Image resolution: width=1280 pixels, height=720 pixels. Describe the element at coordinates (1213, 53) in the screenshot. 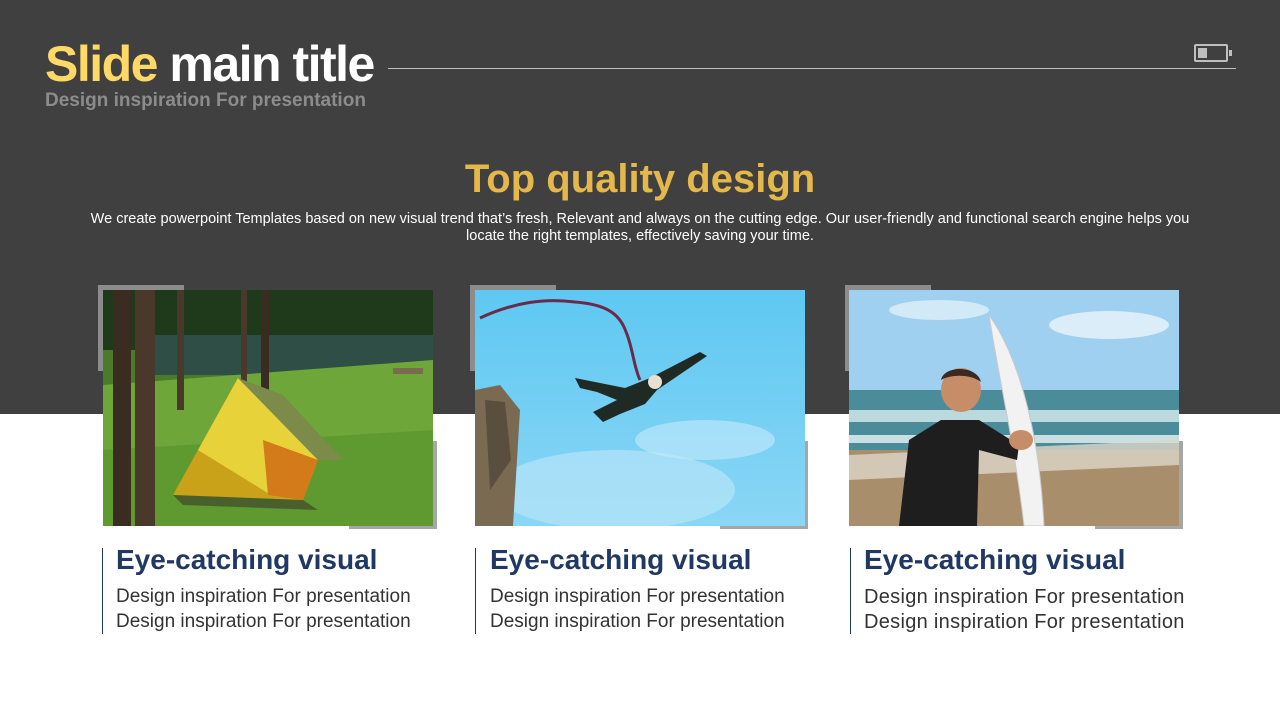

I see `battery-icon` at that location.